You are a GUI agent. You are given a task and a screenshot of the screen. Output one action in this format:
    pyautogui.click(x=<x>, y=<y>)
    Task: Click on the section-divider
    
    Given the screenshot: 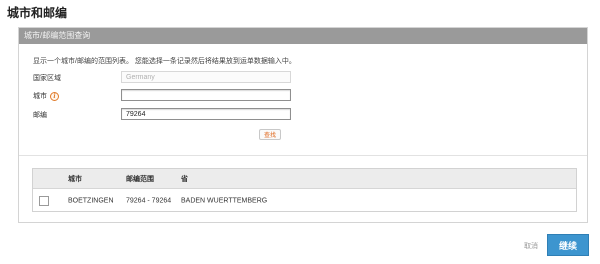 What is the action you would take?
    pyautogui.click(x=303, y=155)
    